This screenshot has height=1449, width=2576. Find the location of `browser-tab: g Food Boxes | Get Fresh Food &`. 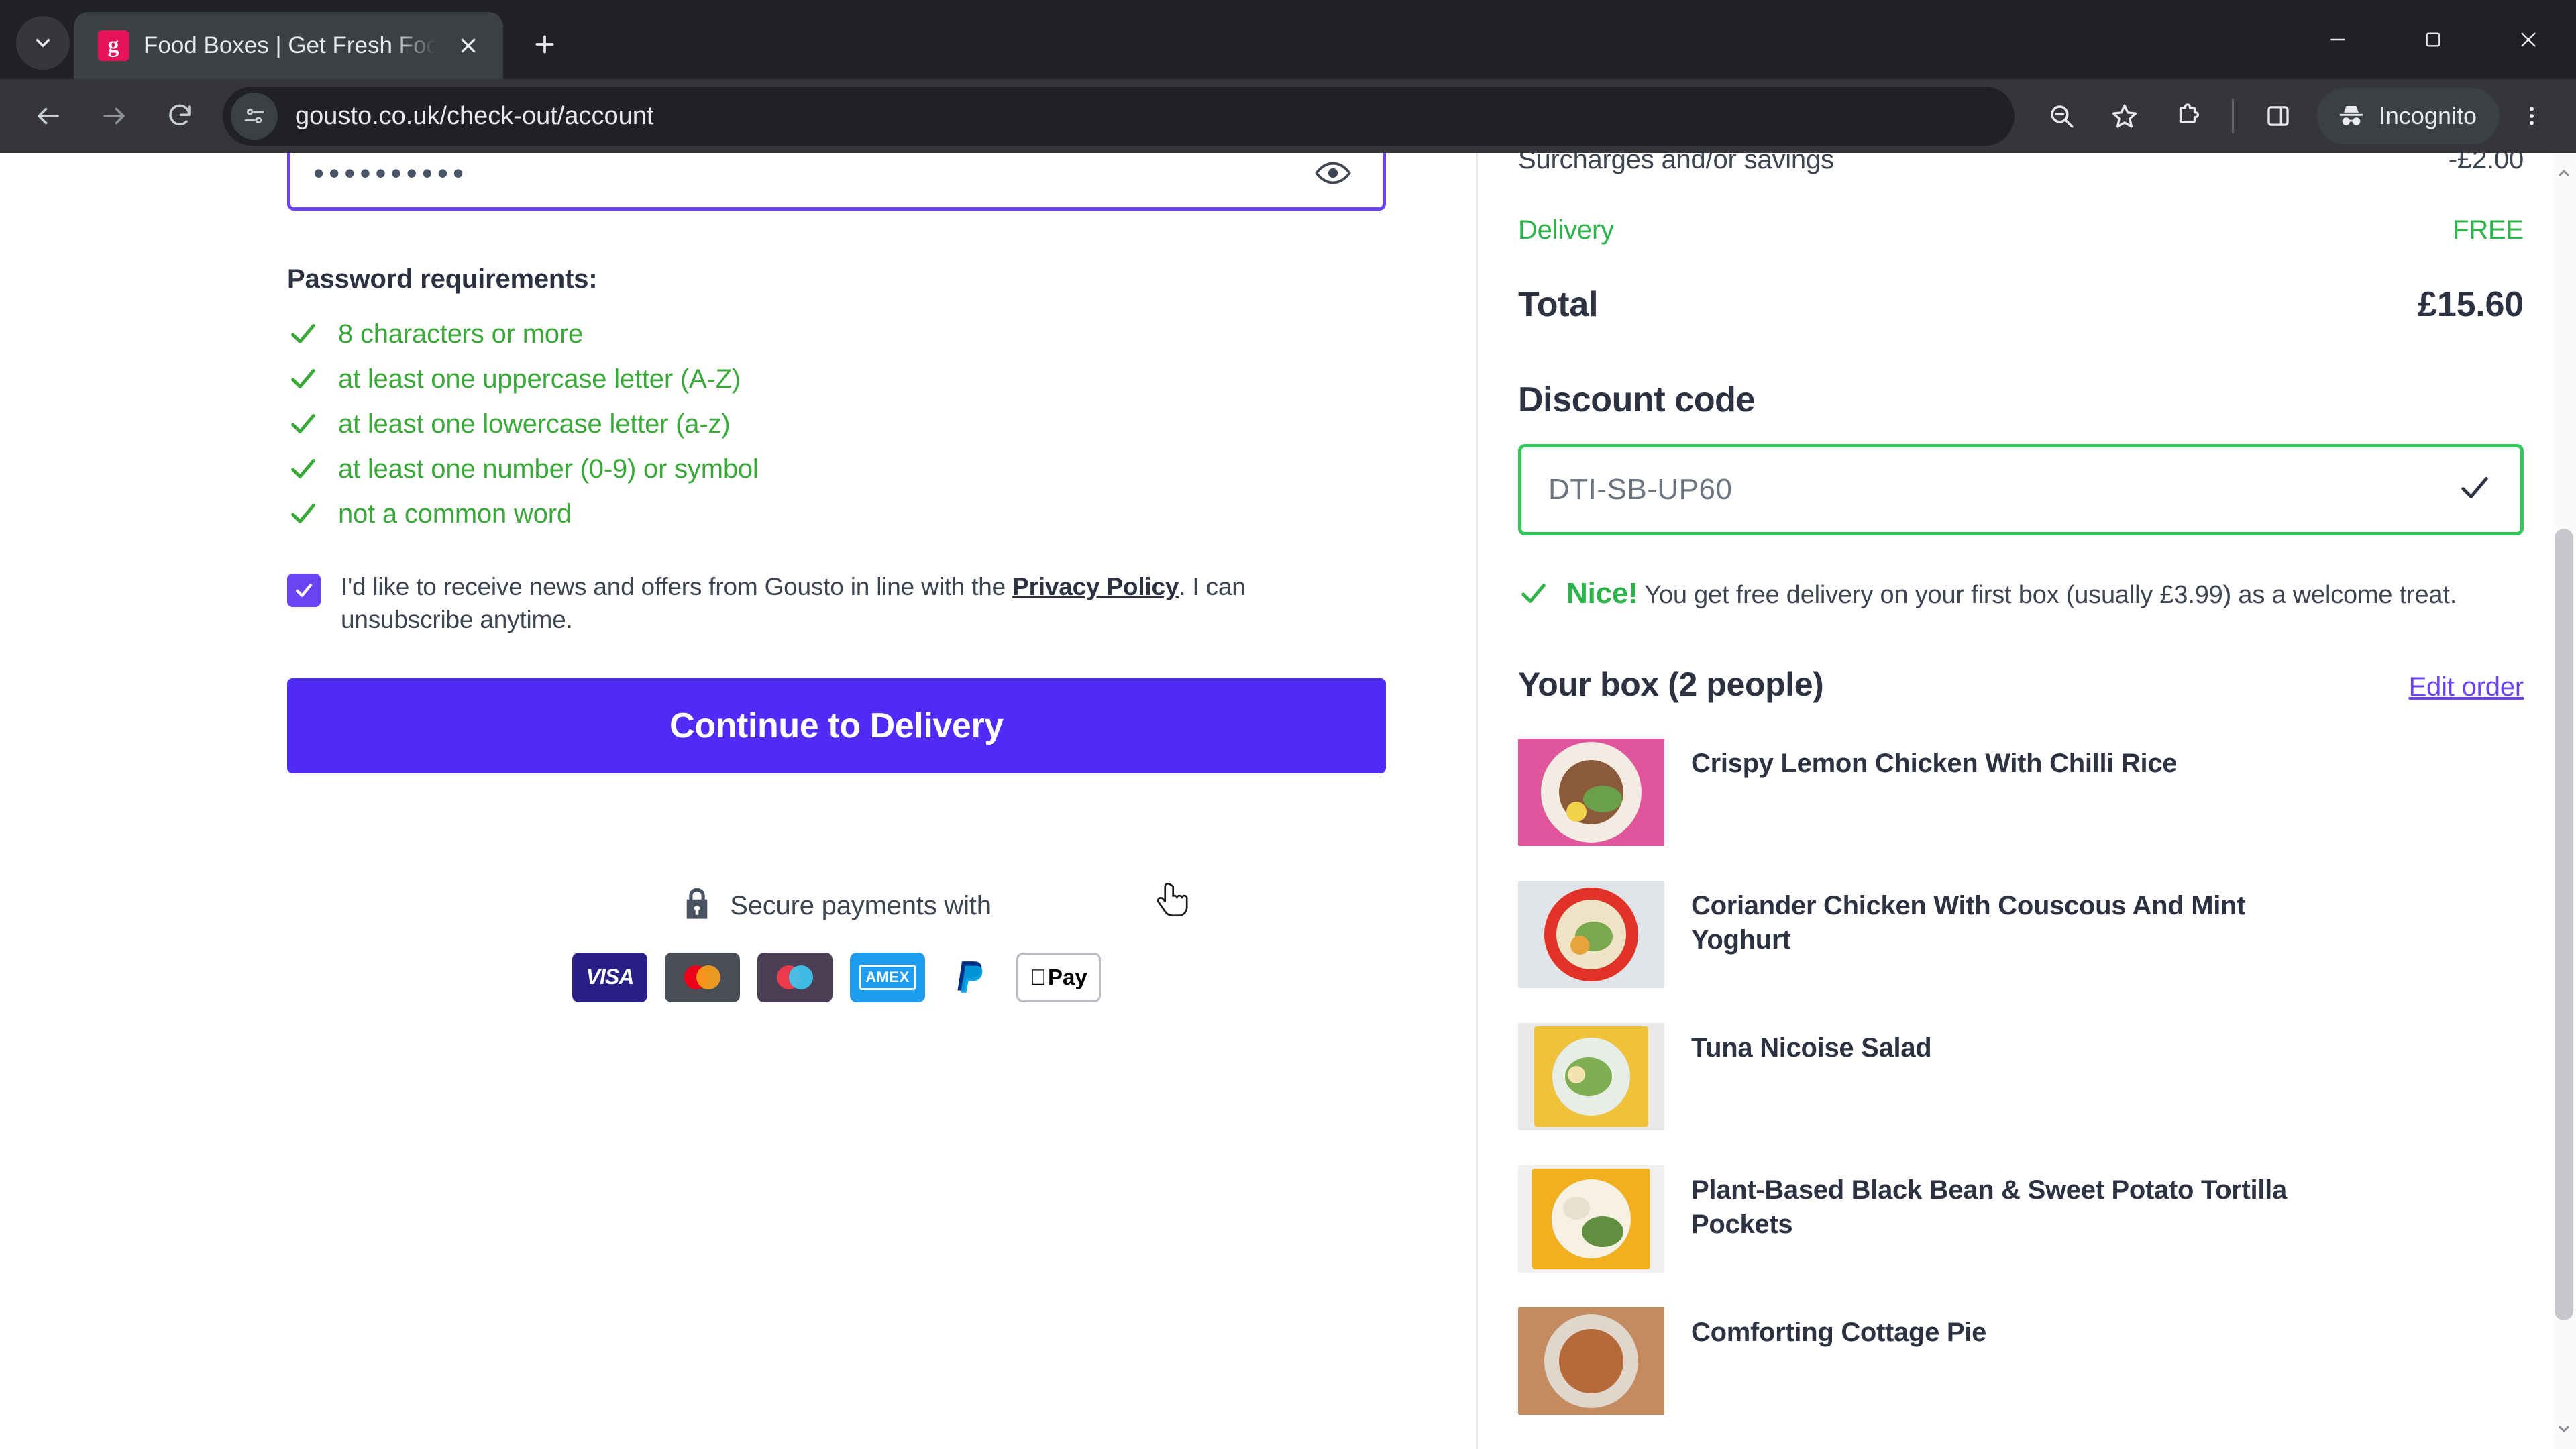

browser-tab: g Food Boxes | Get Fresh Food & is located at coordinates (288, 45).